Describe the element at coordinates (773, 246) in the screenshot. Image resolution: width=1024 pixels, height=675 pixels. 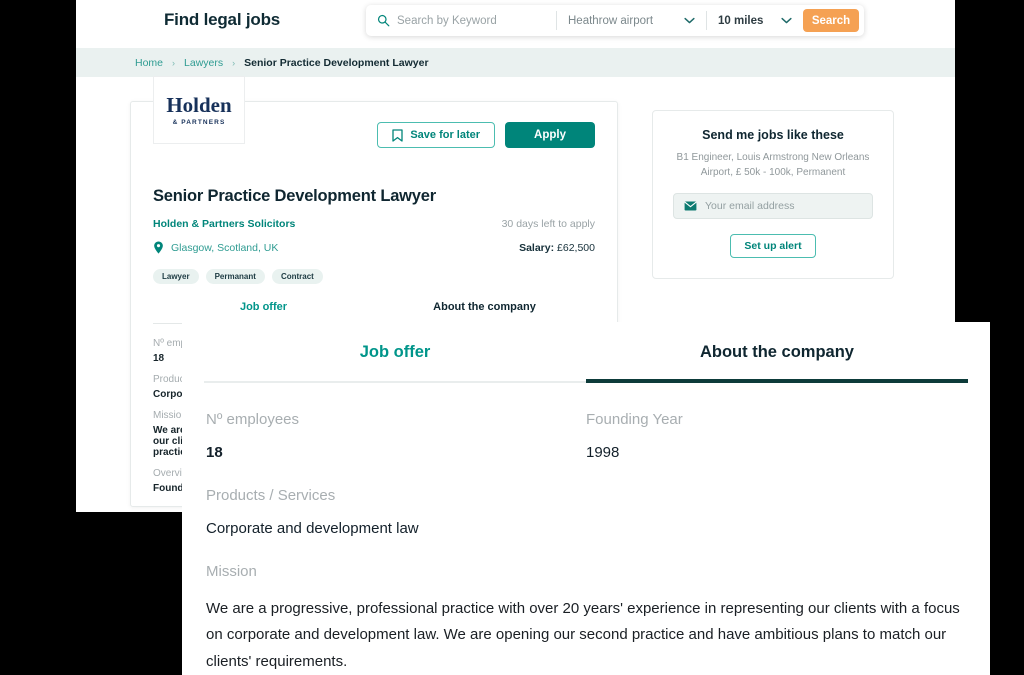
I see `set-up-alert-button: Set up alert` at that location.